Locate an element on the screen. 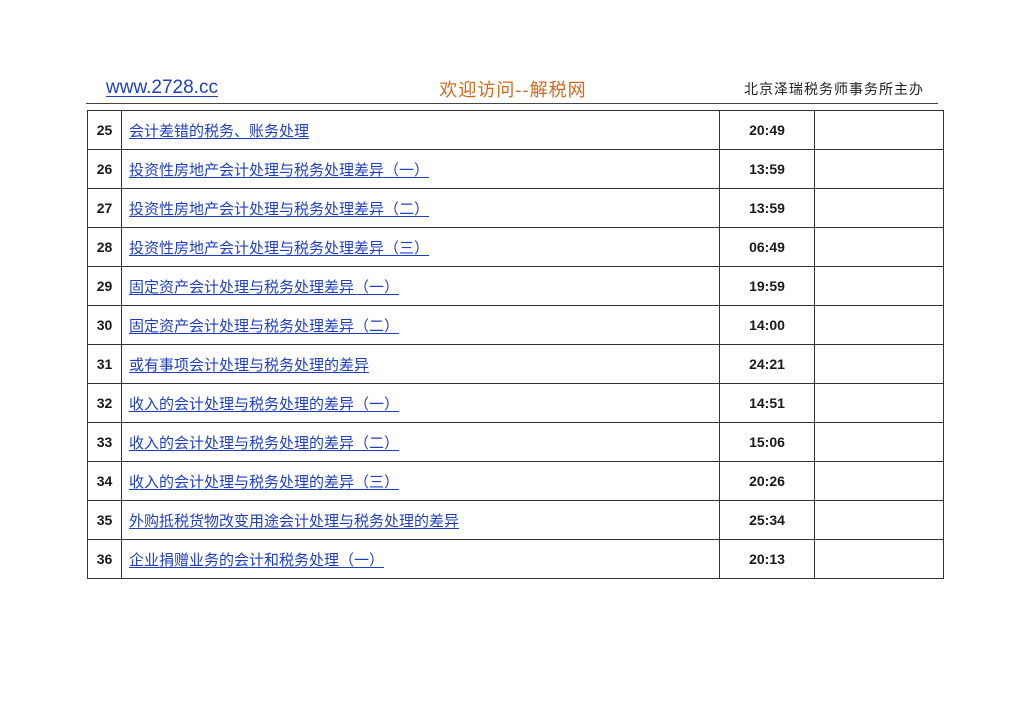 The height and width of the screenshot is (724, 1024). table-row: 35 外购抵税货物改变用途会计处理与税务处理的差异 25:34 is located at coordinates (515, 520).